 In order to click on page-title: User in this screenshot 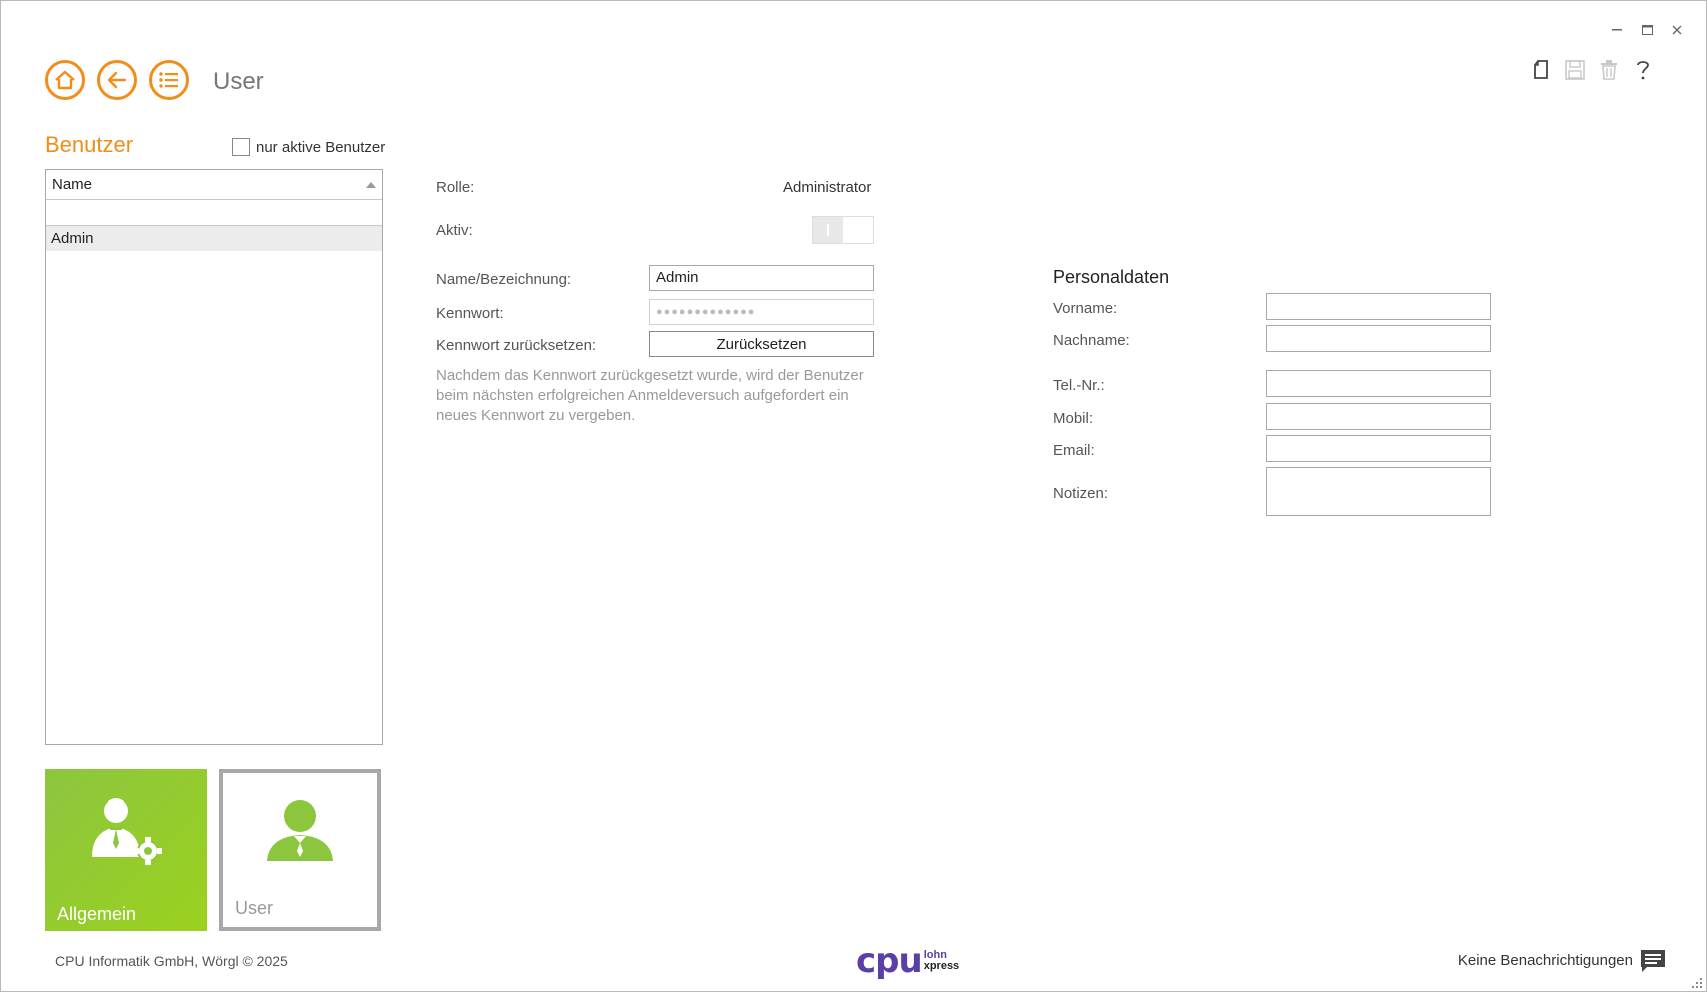, I will do `click(238, 81)`.